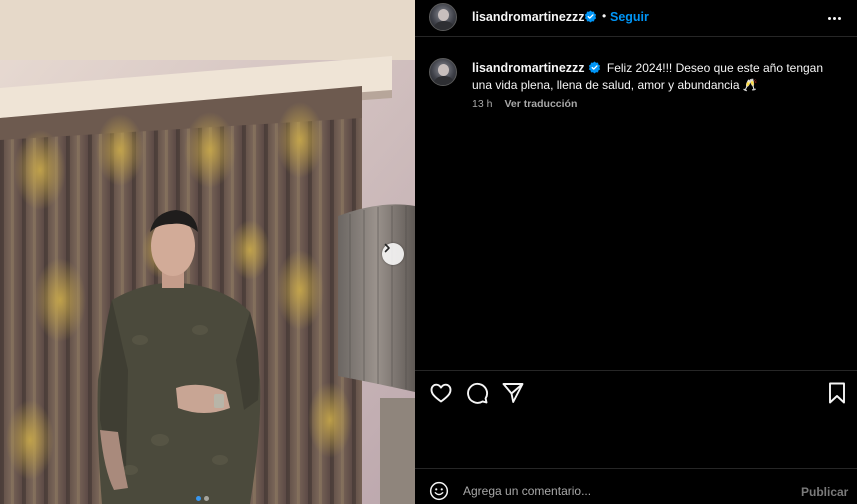  I want to click on caption-meta: 13 h Ver traducción, so click(524, 104).